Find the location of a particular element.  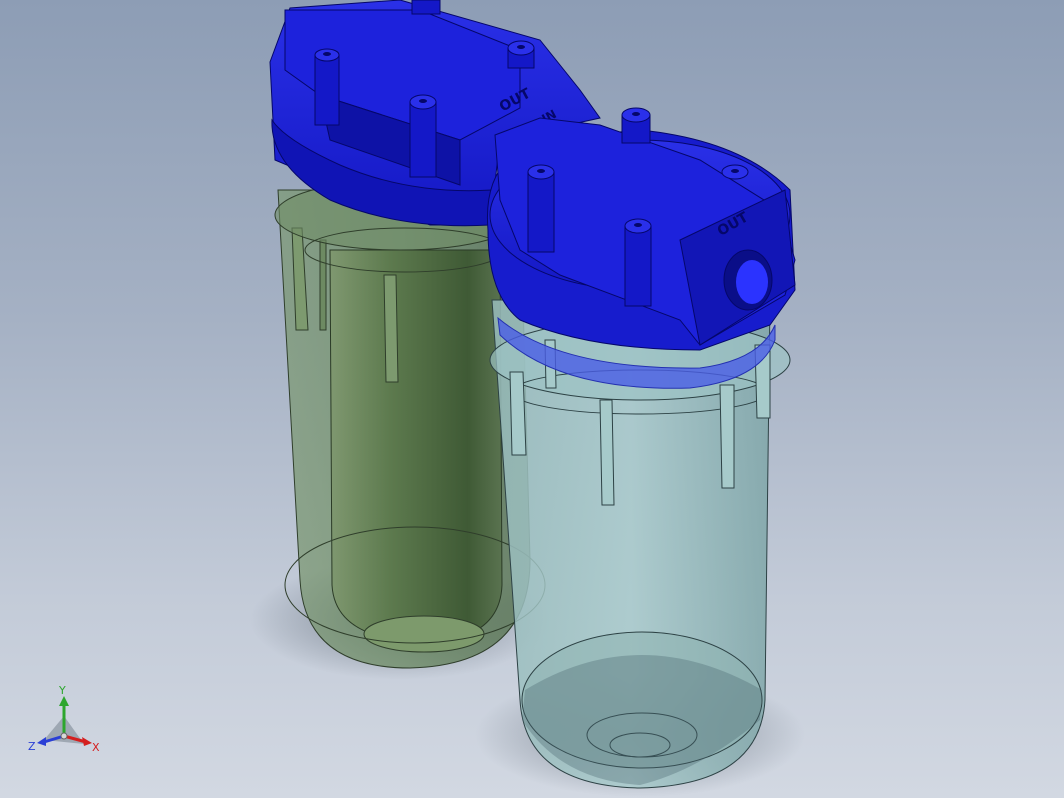

triad-z-arrow is located at coordinates (41, 741).